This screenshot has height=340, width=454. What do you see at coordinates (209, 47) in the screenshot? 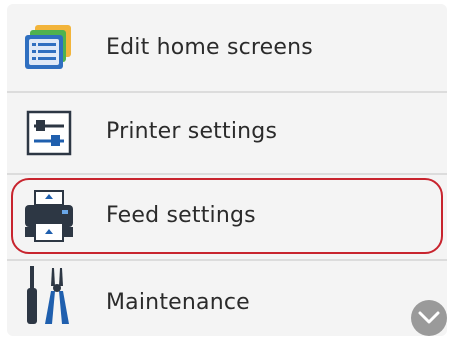
I see `menu-item-label: Edit home screens` at bounding box center [209, 47].